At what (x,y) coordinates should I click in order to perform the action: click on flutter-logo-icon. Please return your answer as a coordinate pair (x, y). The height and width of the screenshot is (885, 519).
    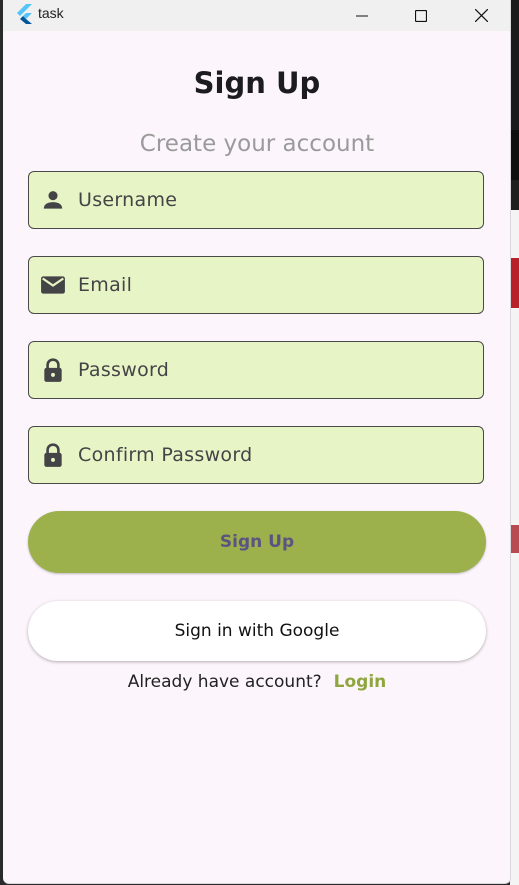
    Looking at the image, I should click on (24, 14).